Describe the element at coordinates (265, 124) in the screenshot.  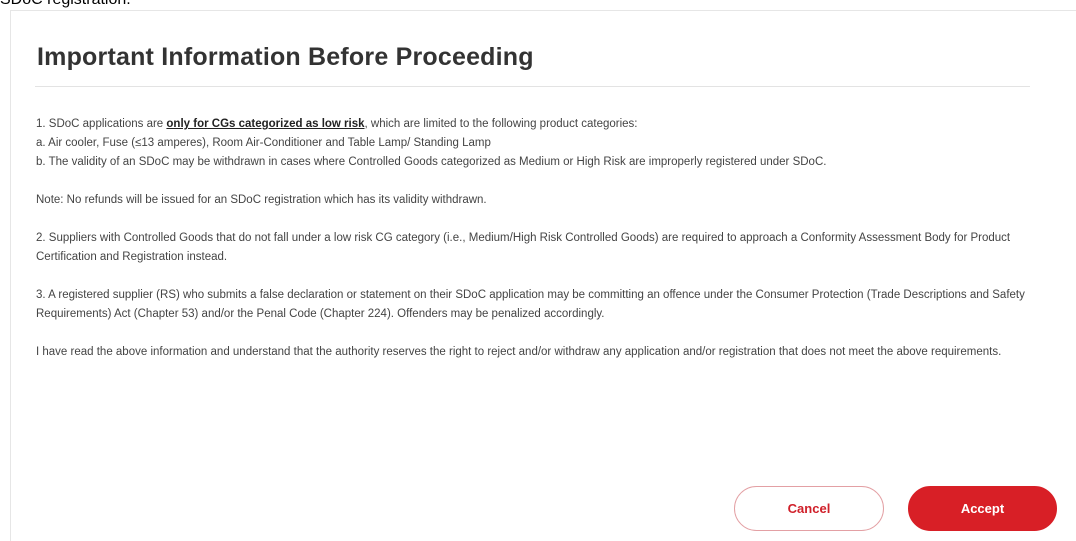
I see `item-1-emphasis: only for CGs categorized as low risk` at that location.